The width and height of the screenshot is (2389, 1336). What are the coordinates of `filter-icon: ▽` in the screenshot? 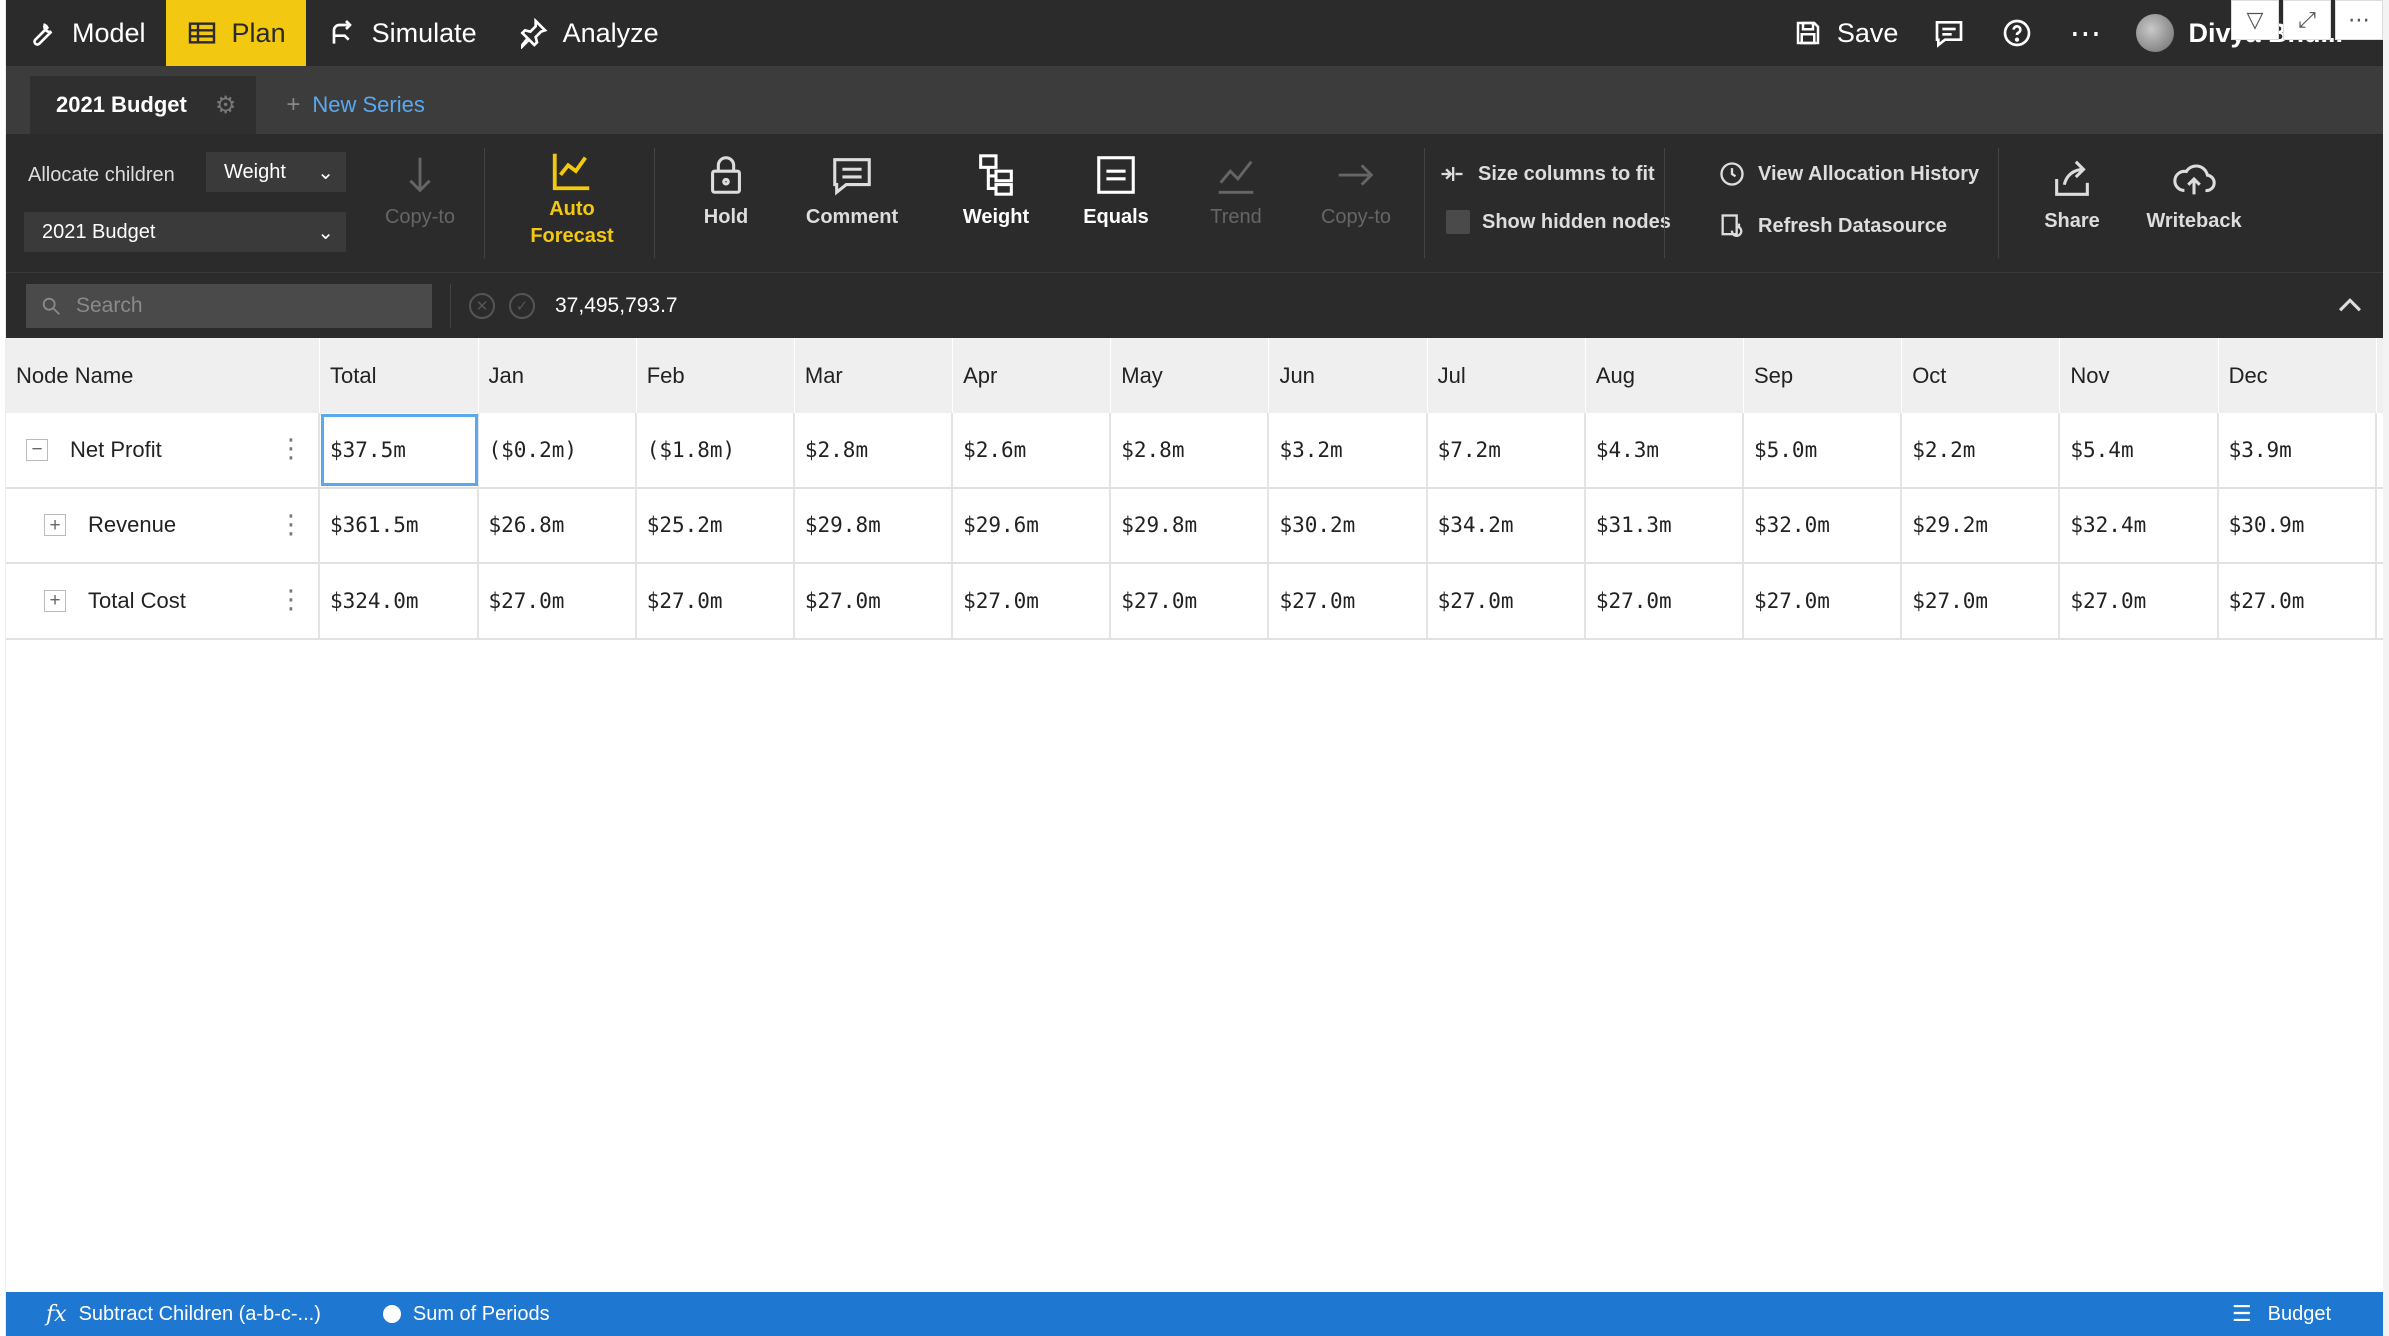 It's located at (2255, 20).